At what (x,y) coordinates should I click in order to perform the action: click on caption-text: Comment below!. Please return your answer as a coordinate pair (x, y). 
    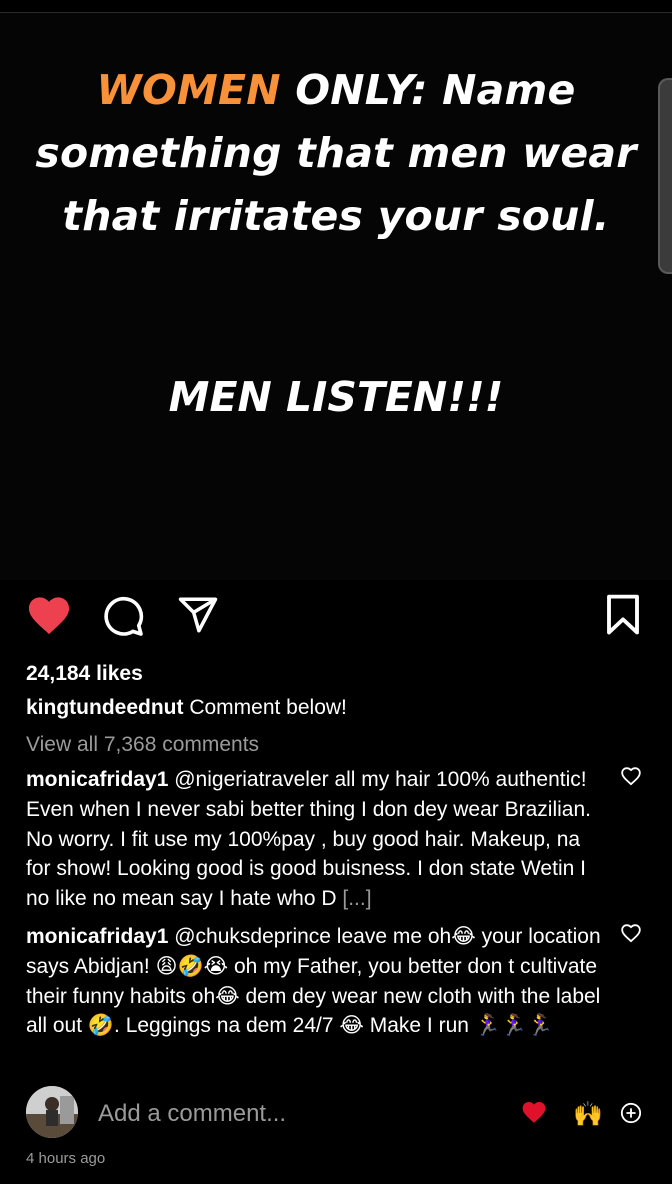
    Looking at the image, I should click on (268, 707).